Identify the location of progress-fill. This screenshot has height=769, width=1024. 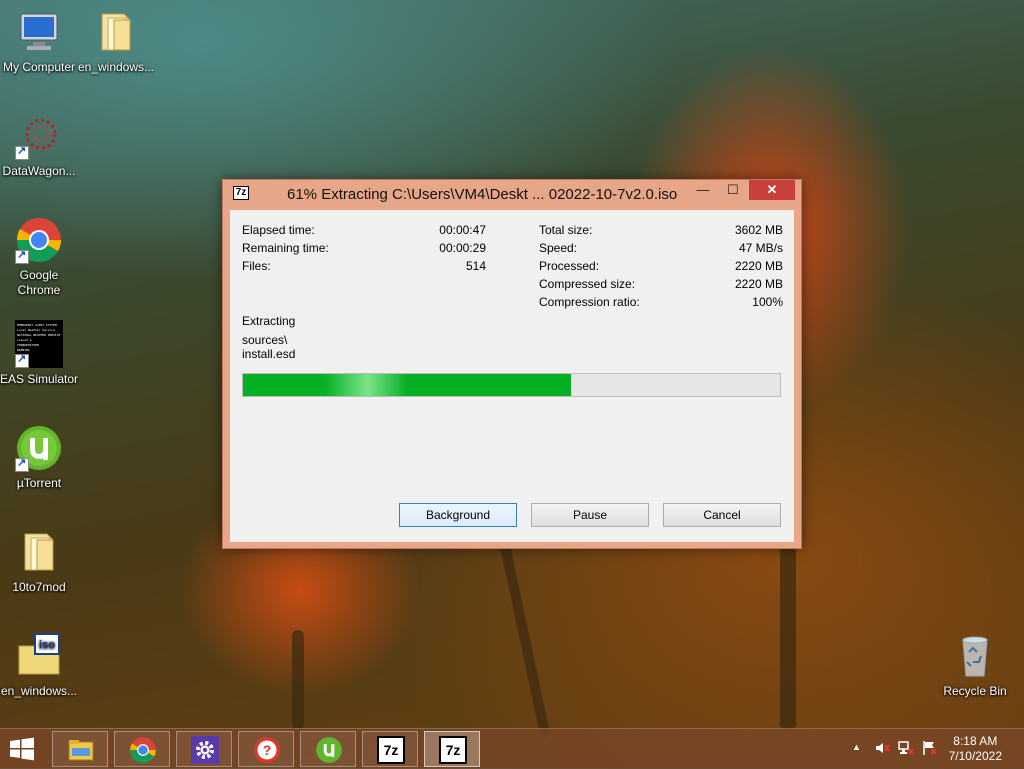
(407, 385).